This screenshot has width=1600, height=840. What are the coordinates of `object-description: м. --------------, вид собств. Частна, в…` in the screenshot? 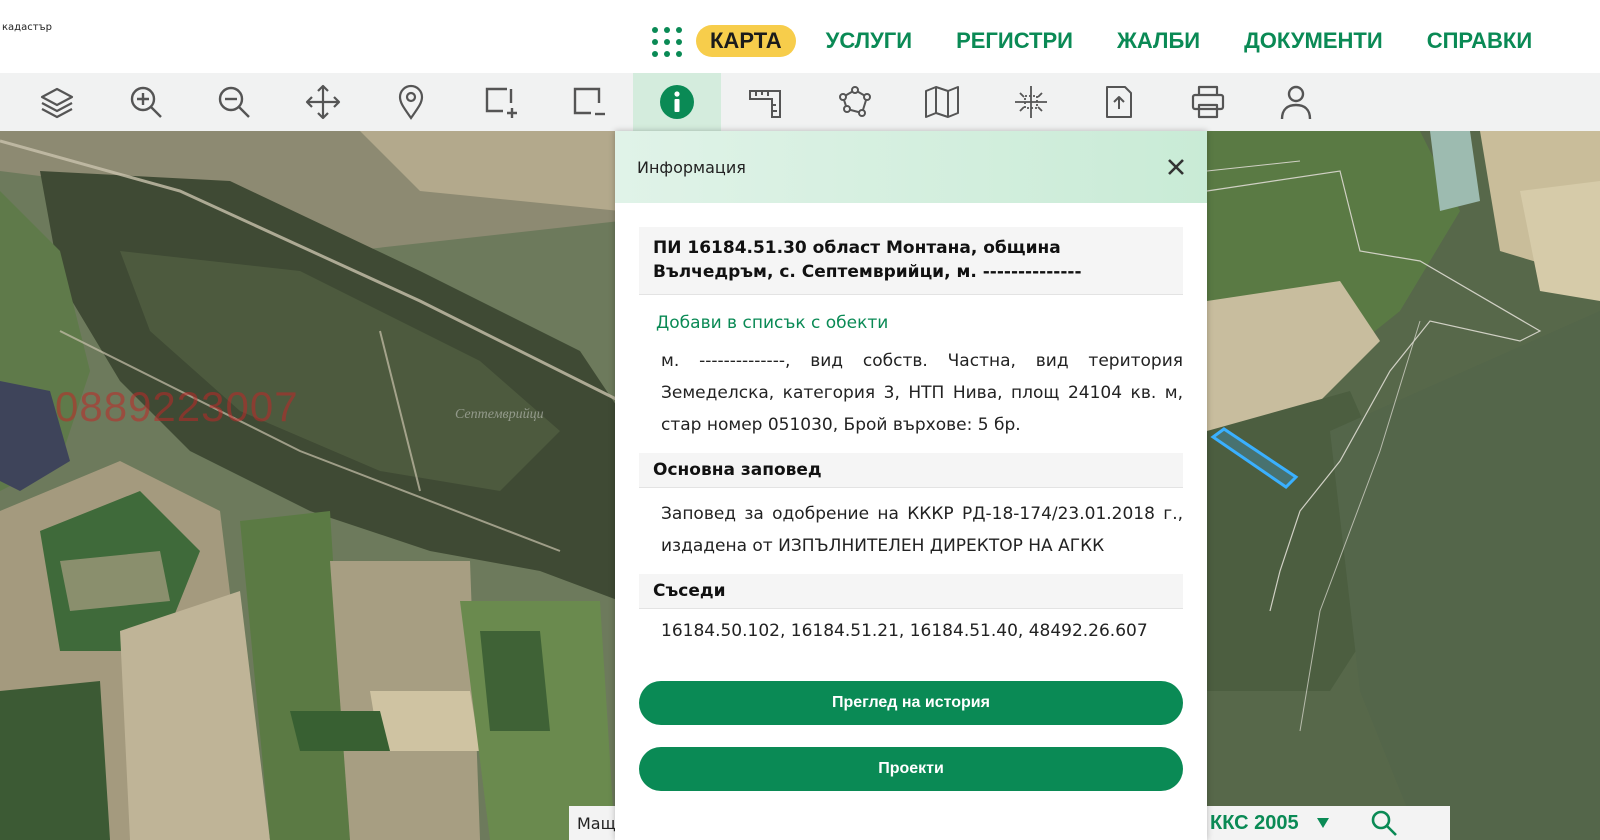 It's located at (922, 393).